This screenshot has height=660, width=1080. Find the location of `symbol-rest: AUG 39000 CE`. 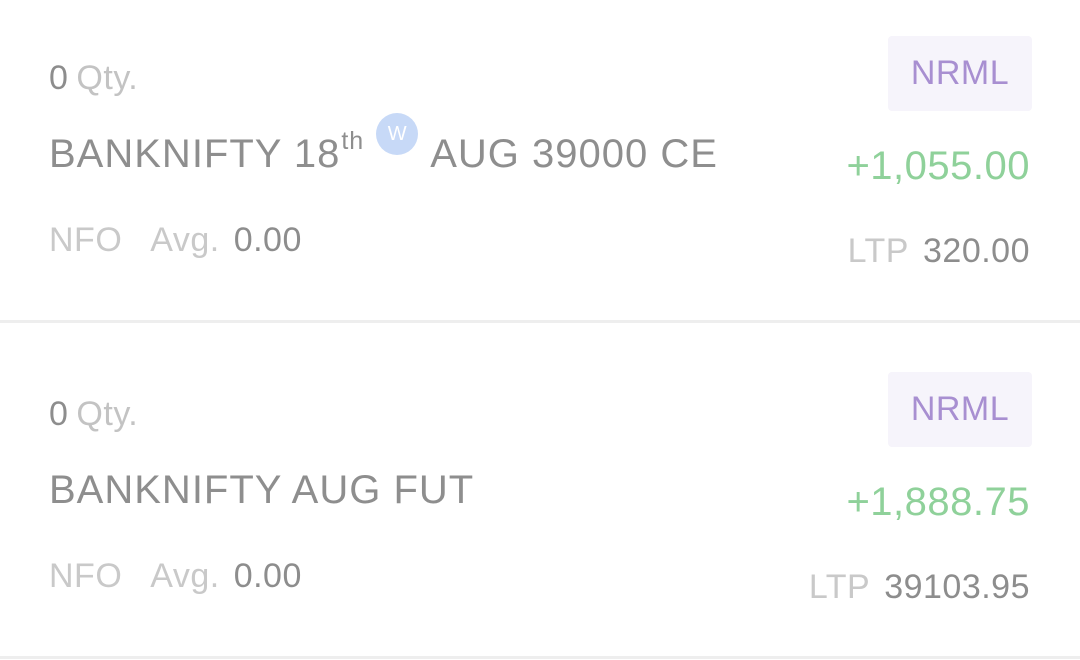

symbol-rest: AUG 39000 CE is located at coordinates (574, 154).